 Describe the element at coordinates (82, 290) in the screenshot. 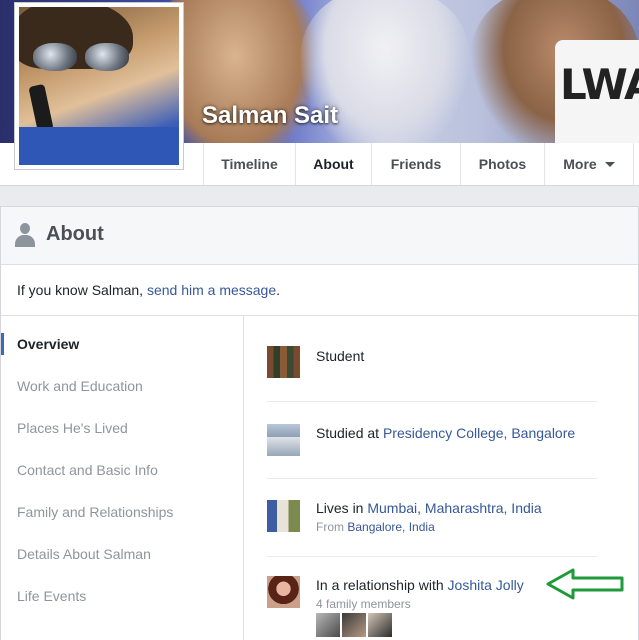

I see `message-prefix: If you know Salman,` at that location.